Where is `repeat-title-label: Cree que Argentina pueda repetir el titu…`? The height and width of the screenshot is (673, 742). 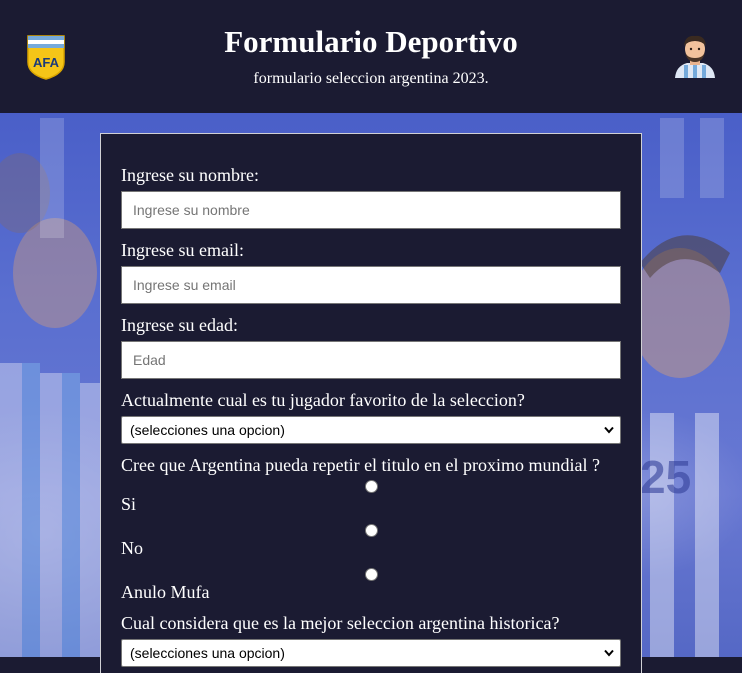
repeat-title-label: Cree que Argentina pueda repetir el titu… is located at coordinates (361, 465).